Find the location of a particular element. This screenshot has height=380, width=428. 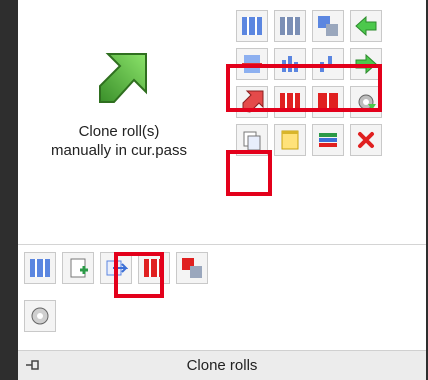

separator is located at coordinates (222, 244).